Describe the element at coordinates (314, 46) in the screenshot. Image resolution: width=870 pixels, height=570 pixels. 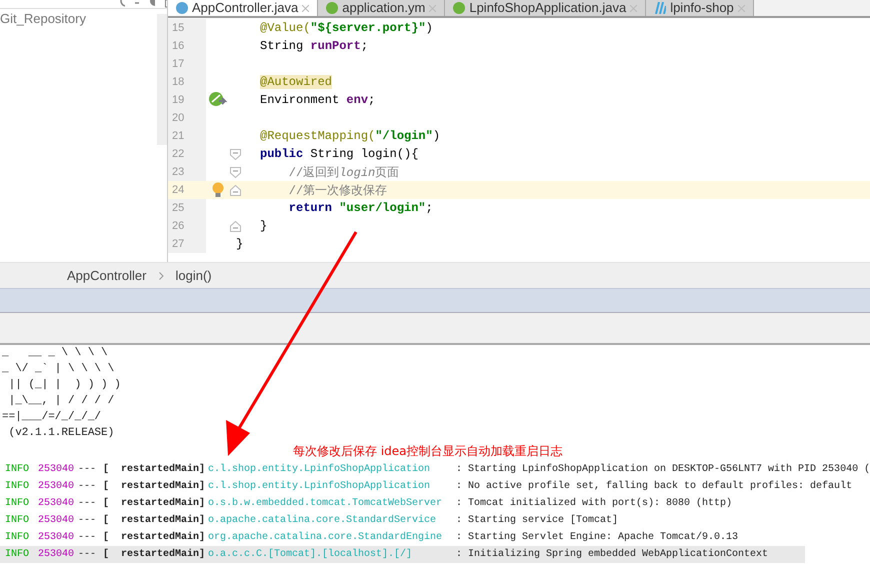
I see `code-text: String runPort;` at that location.